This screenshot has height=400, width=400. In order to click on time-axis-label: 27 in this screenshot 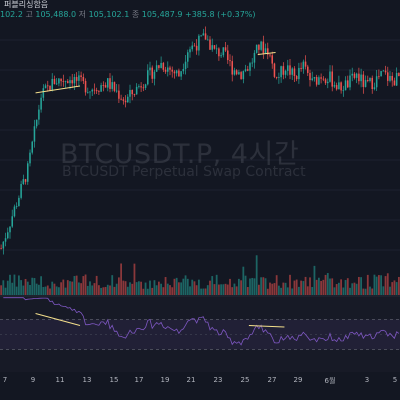, I will do `click(272, 380)`.